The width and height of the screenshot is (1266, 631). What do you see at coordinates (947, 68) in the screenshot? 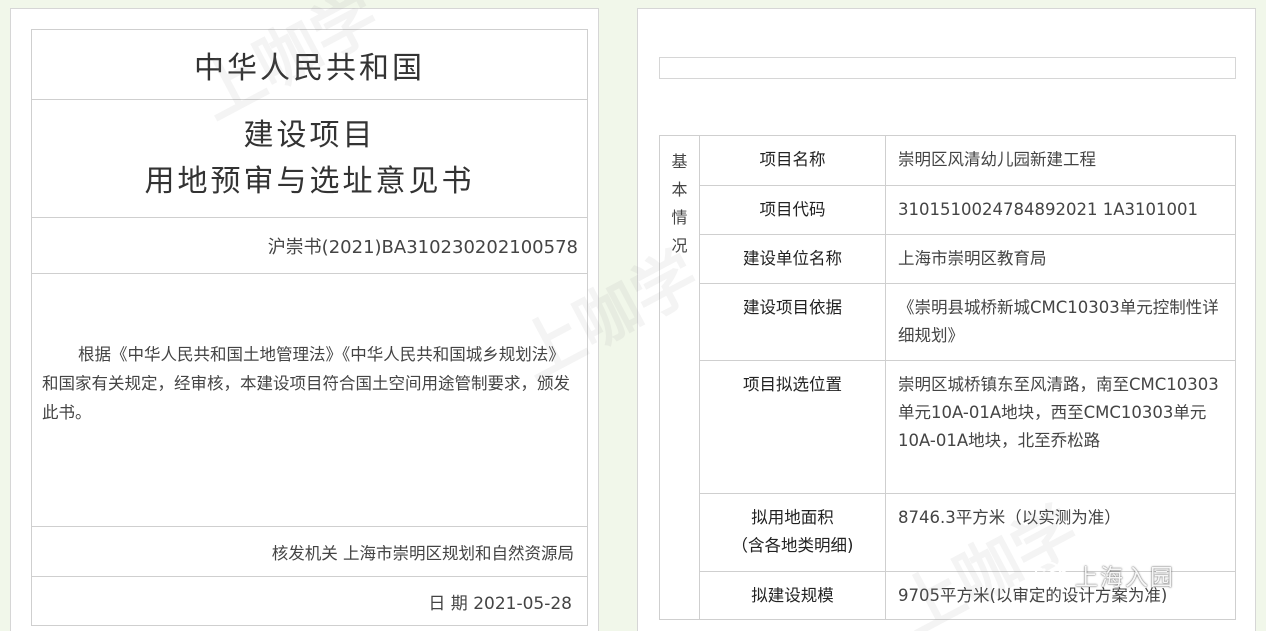
I see `header-bar` at bounding box center [947, 68].